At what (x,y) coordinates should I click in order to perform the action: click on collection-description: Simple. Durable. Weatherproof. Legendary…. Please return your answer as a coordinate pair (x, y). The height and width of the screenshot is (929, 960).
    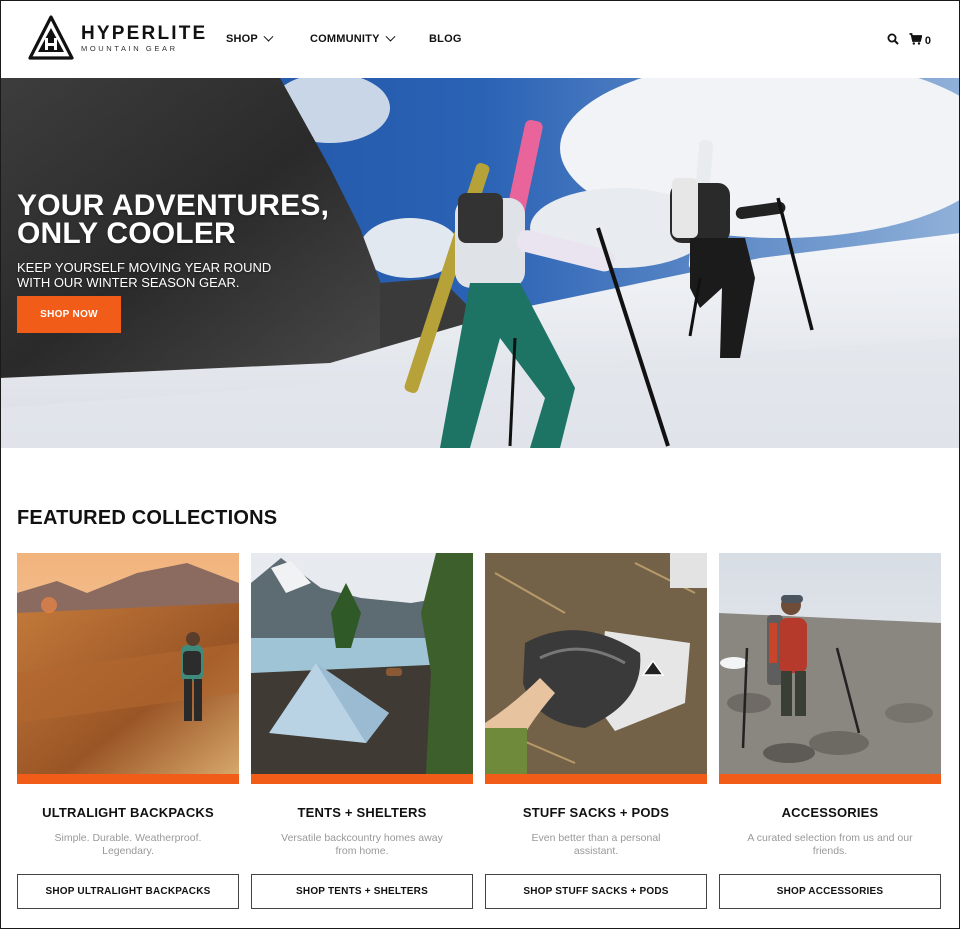
    Looking at the image, I should click on (128, 844).